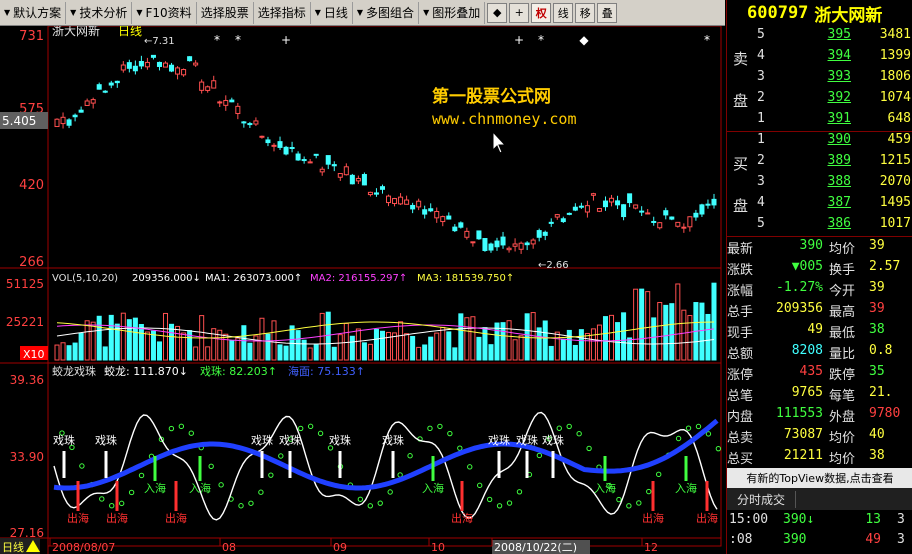 The image size is (912, 554). I want to click on watermark-title: 第一股票公式网, so click(491, 97).